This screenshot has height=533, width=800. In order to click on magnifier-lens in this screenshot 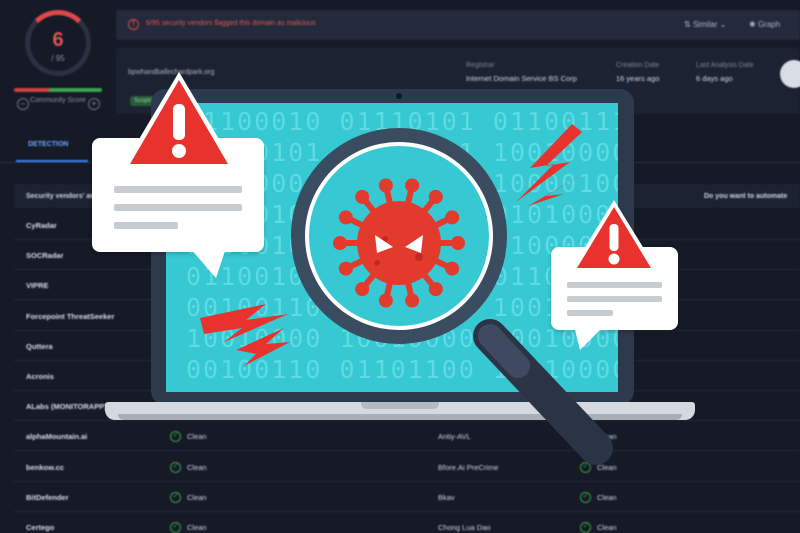, I will do `click(399, 236)`.